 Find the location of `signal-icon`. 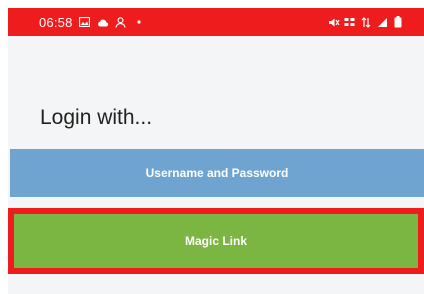

signal-icon is located at coordinates (382, 22).